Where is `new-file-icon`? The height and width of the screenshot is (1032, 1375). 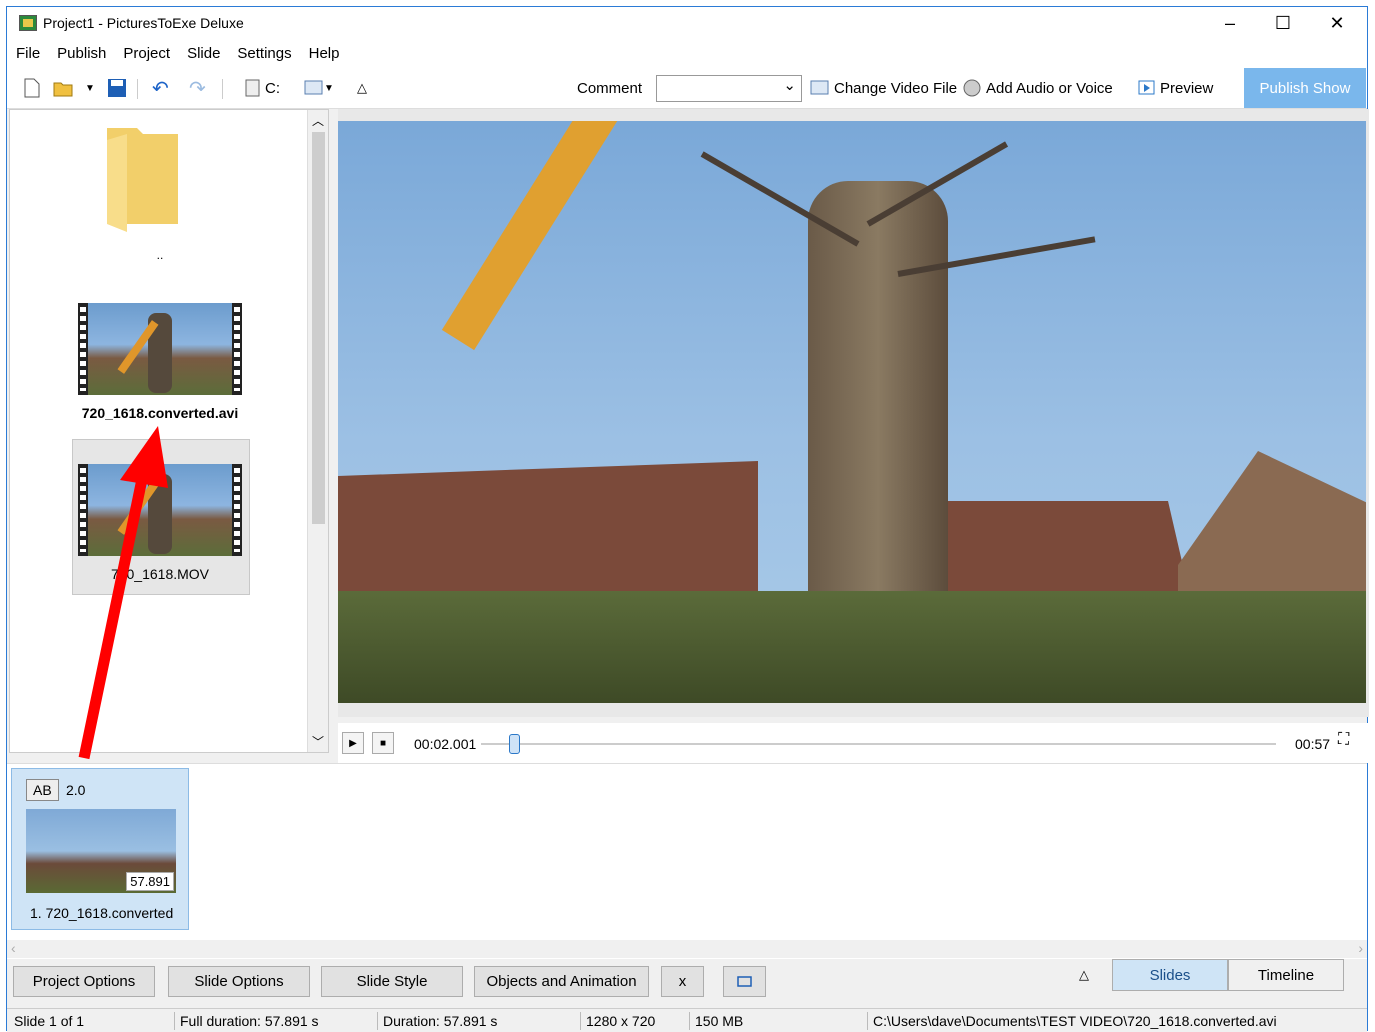 new-file-icon is located at coordinates (32, 88).